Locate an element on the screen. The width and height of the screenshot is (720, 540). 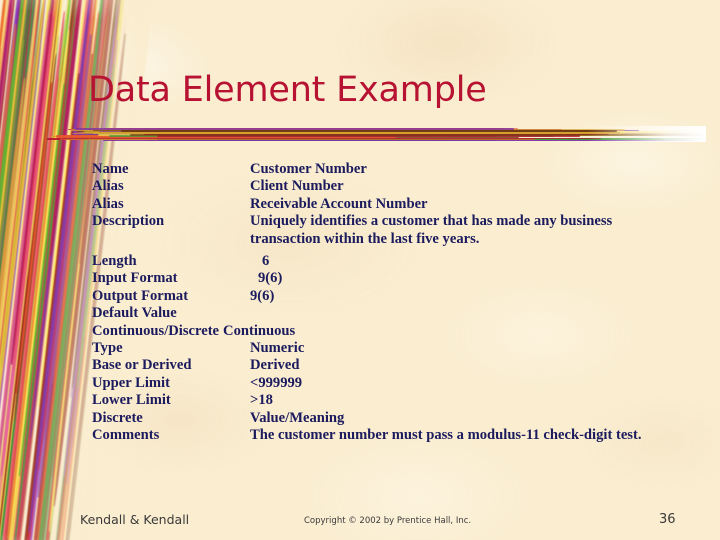
definition-label: Name is located at coordinates (110, 169).